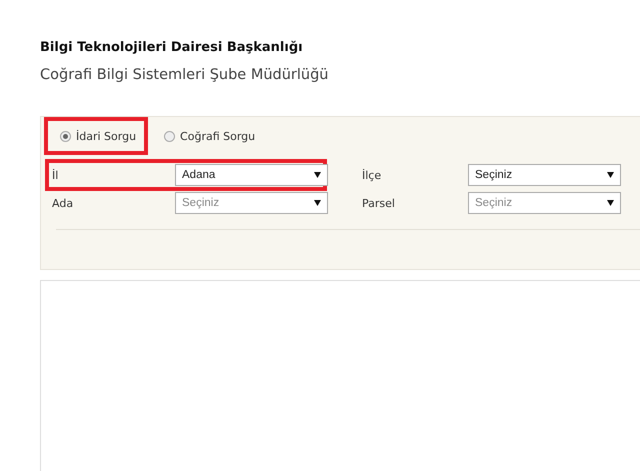 Image resolution: width=640 pixels, height=471 pixels. Describe the element at coordinates (208, 136) in the screenshot. I see `query-type-radio: Coğrafi Sorgu` at that location.